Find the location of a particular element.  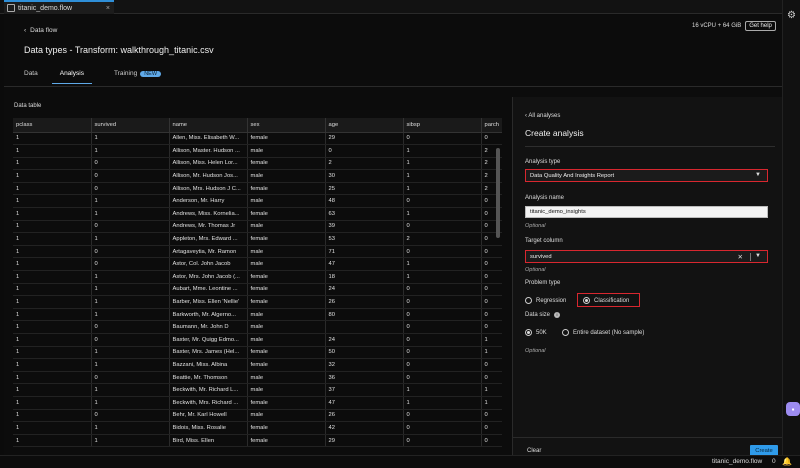

all-analyses-label: All analyses is located at coordinates (544, 116).